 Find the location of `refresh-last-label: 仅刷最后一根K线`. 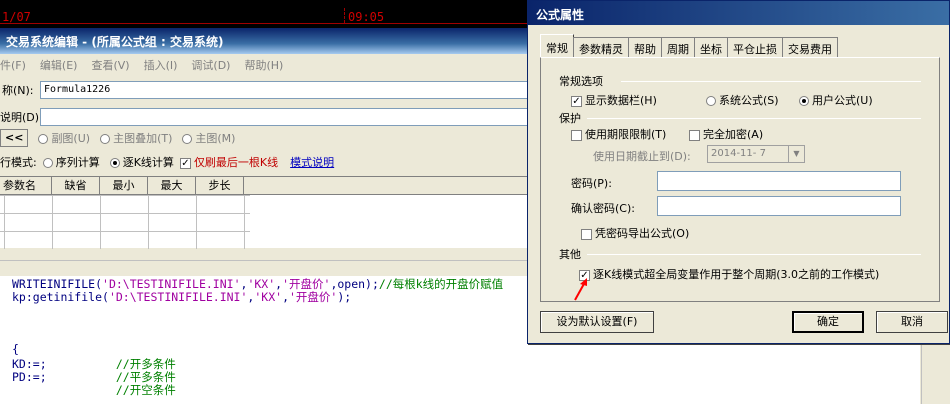

refresh-last-label: 仅刷最后一根K线 is located at coordinates (236, 162).